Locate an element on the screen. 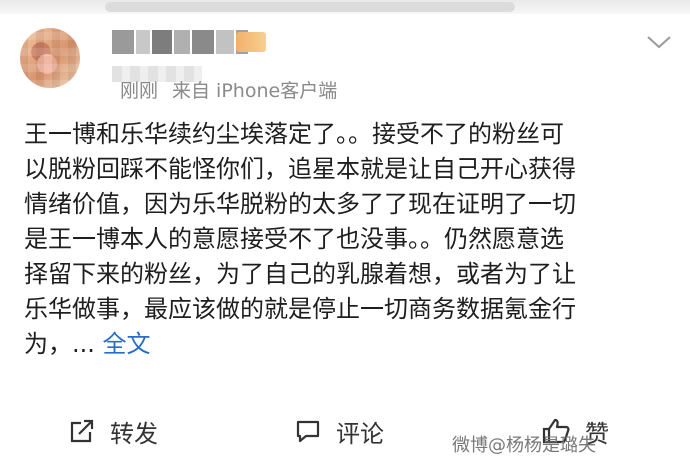 This screenshot has height=462, width=690. top-edge-bar is located at coordinates (345, 7).